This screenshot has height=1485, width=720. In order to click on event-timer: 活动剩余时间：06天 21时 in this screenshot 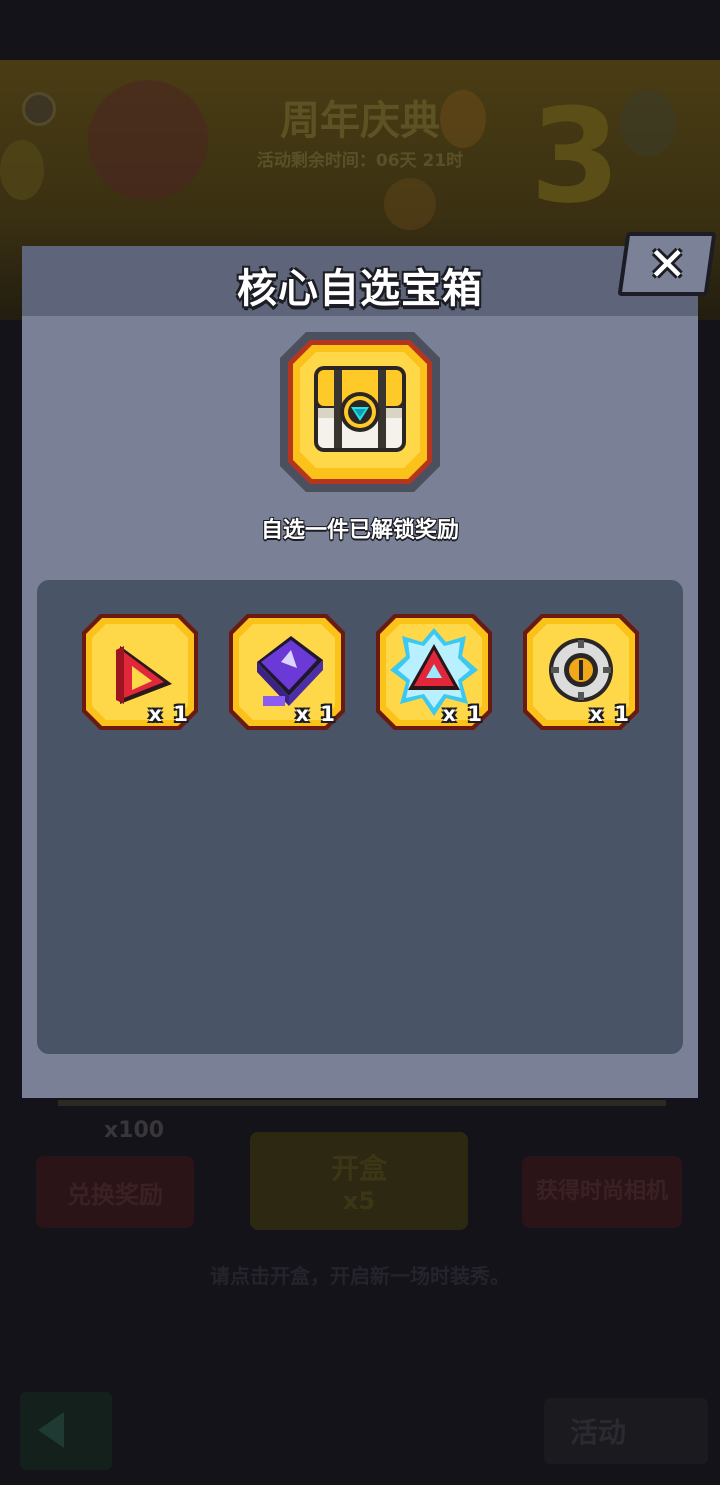, I will do `click(360, 161)`.